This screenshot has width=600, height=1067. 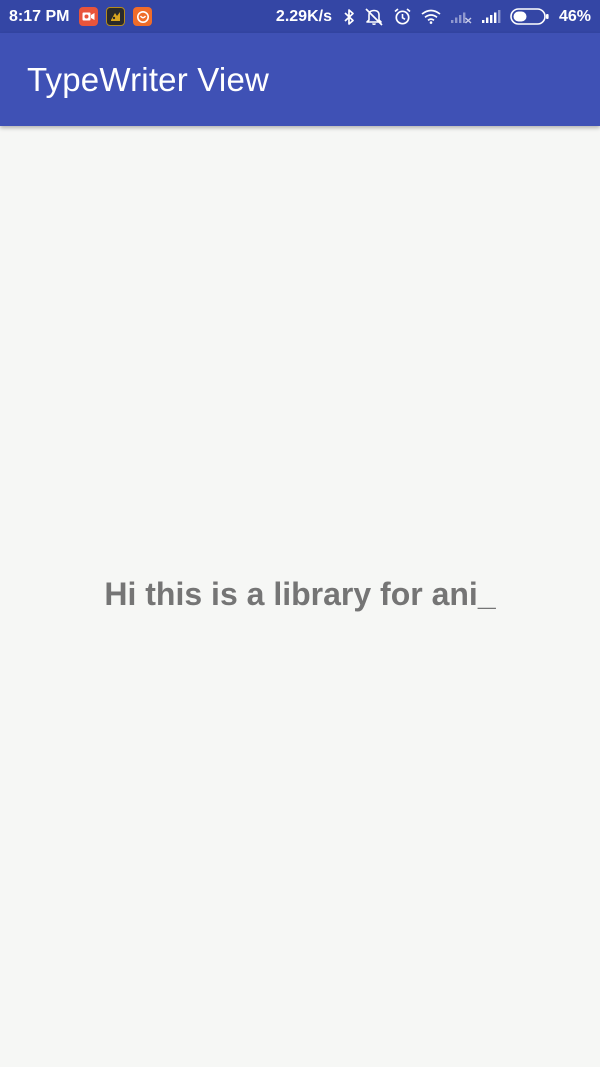 I want to click on status-bar: 8:17 PM 2.29K/s 46%, so click(x=300, y=16).